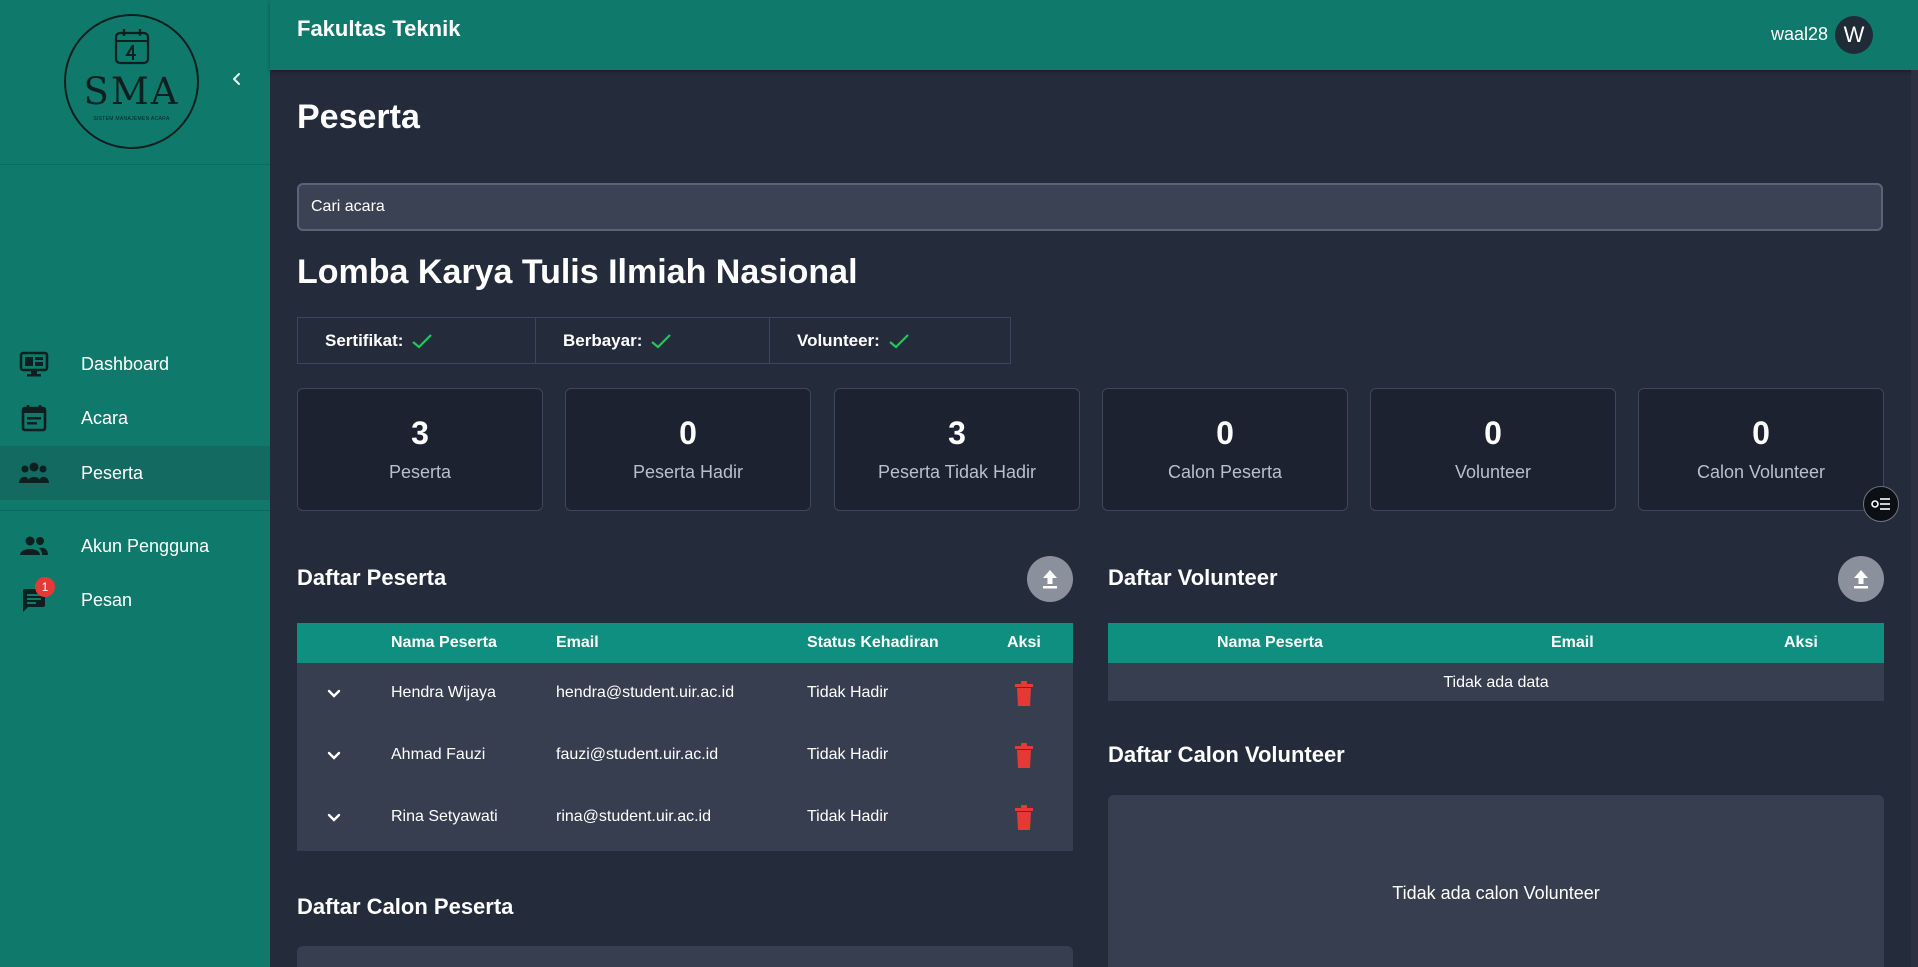 The width and height of the screenshot is (1918, 967). I want to click on stat-label: Peserta Hadir, so click(688, 472).